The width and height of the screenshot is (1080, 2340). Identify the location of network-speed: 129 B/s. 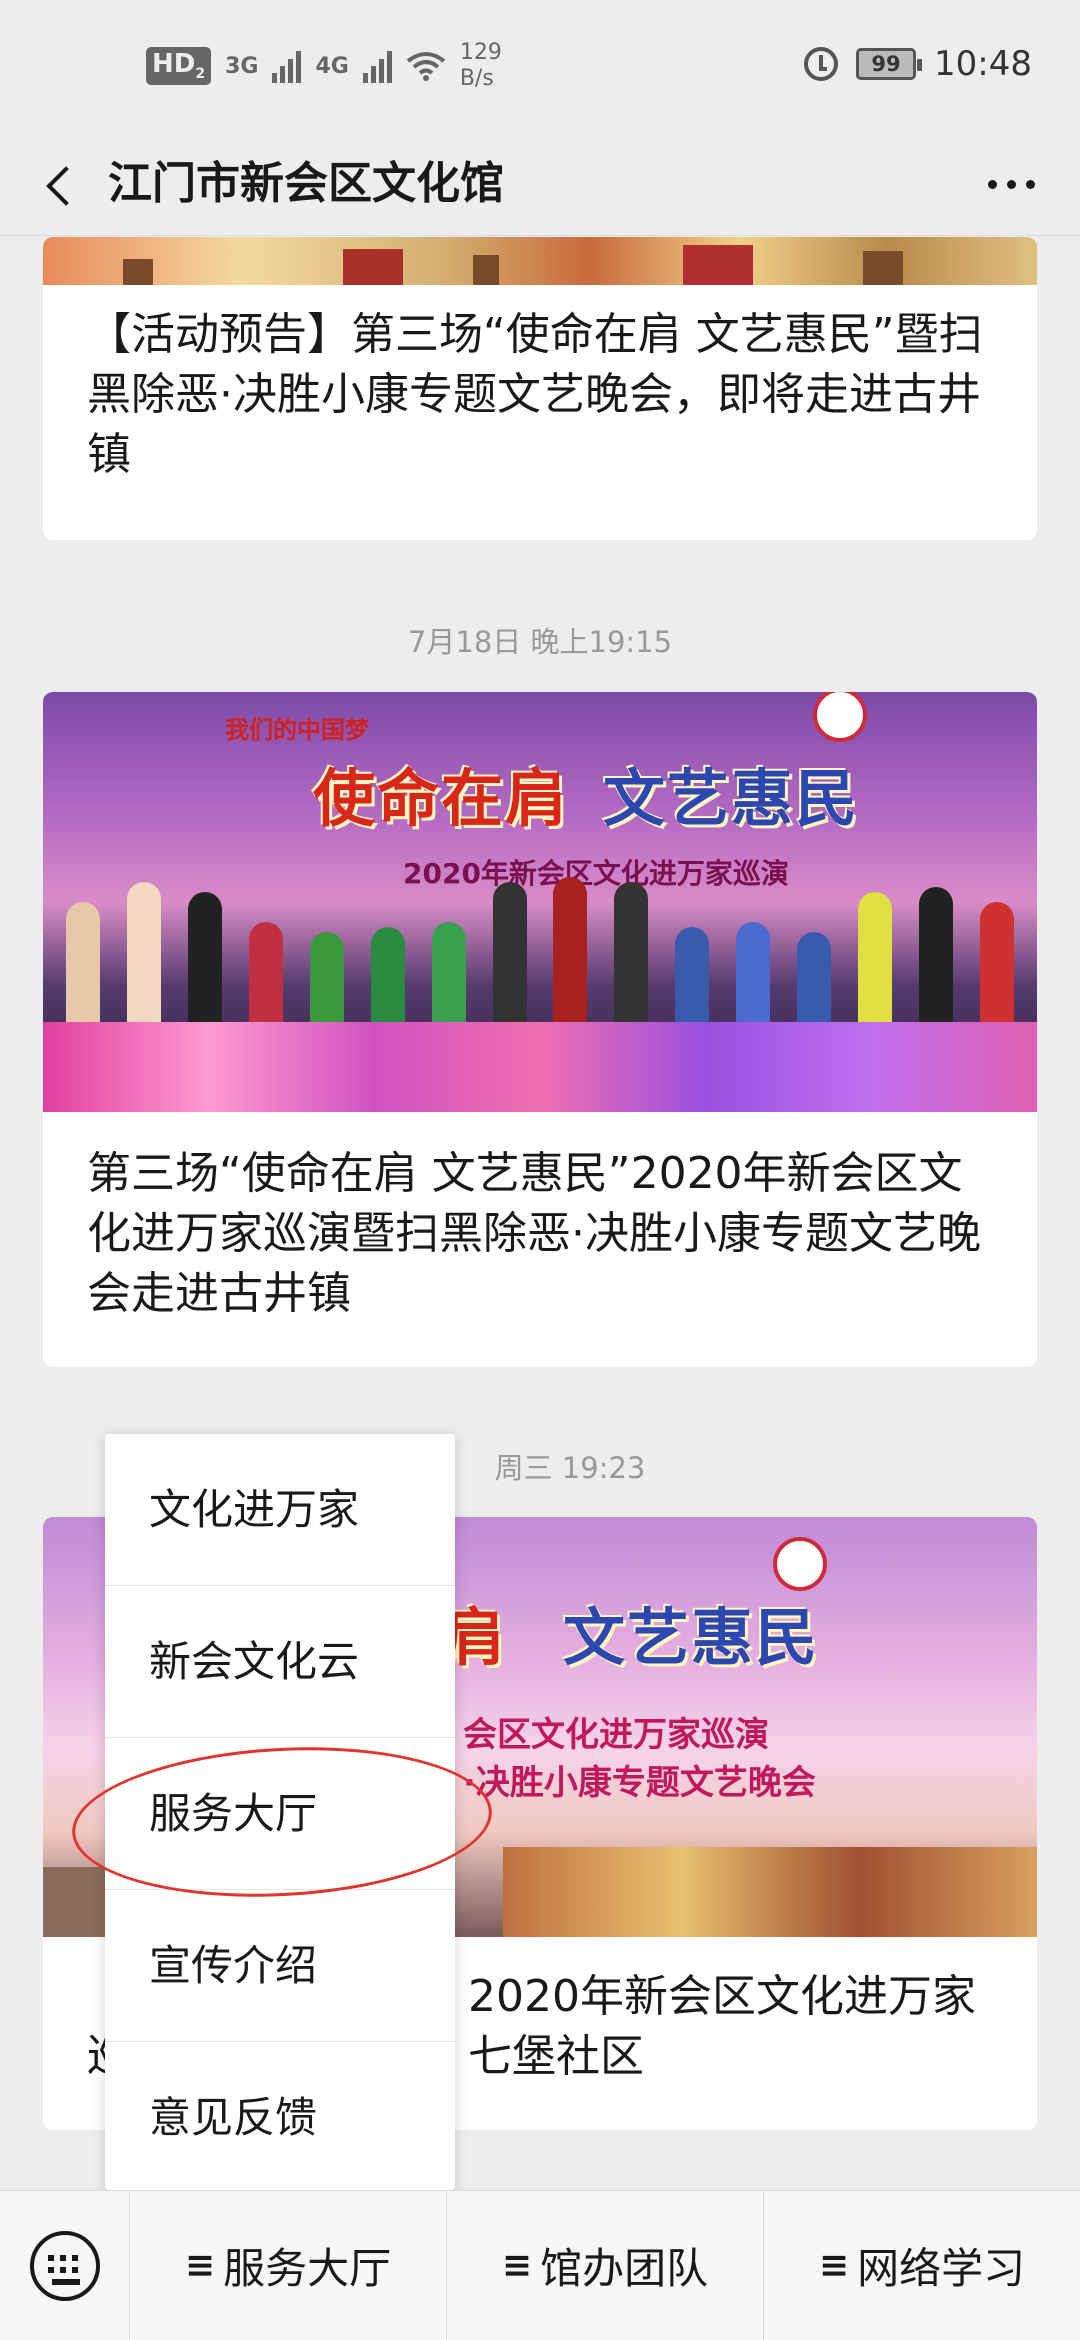
(480, 65).